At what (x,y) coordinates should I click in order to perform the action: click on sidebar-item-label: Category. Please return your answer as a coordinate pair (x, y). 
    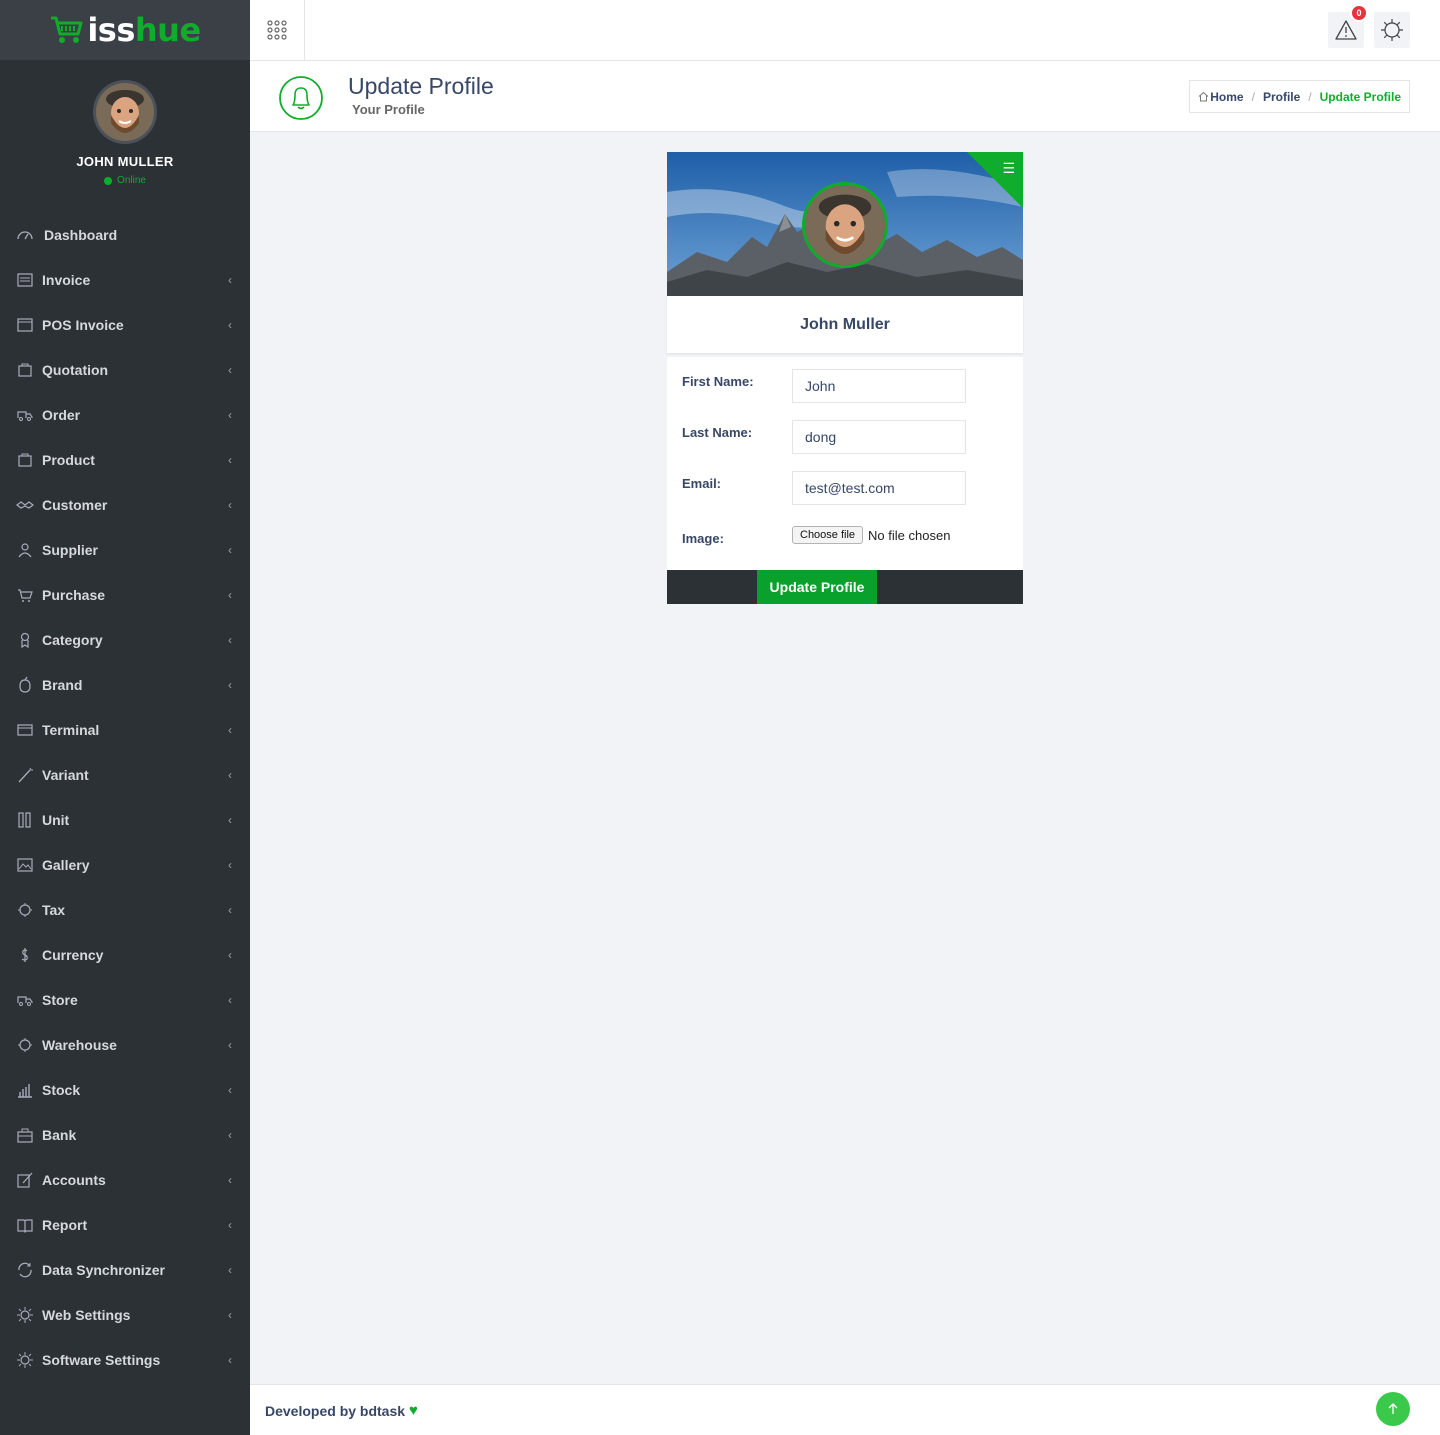
    Looking at the image, I should click on (72, 639).